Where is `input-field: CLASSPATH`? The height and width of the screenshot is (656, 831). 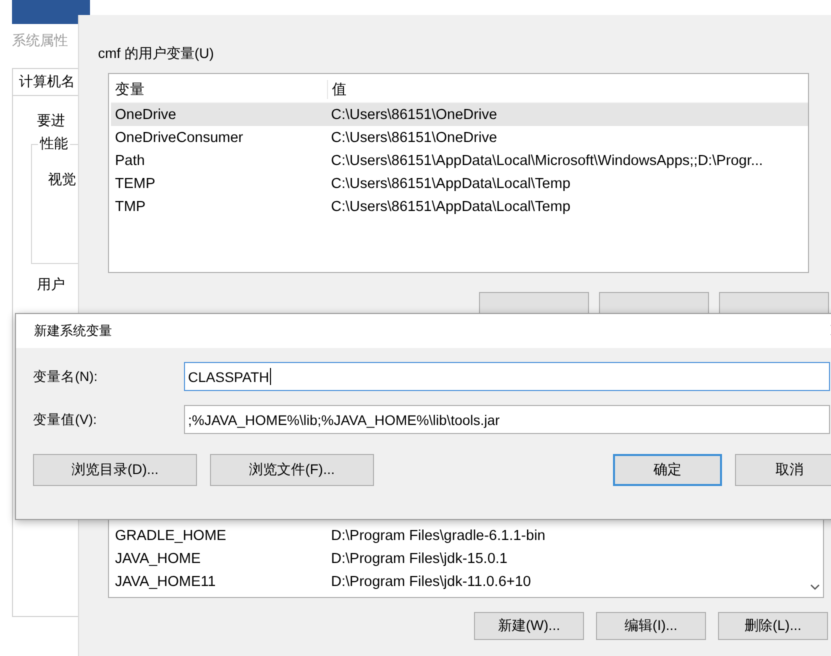
input-field: CLASSPATH is located at coordinates (507, 376).